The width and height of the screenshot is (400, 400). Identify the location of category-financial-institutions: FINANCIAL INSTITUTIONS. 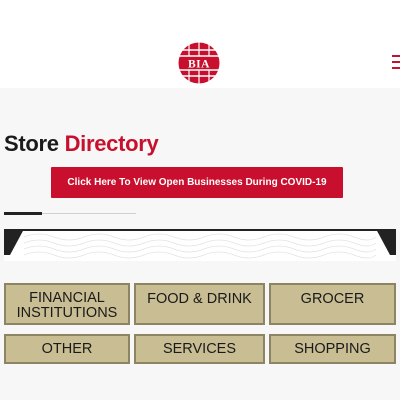
(67, 304).